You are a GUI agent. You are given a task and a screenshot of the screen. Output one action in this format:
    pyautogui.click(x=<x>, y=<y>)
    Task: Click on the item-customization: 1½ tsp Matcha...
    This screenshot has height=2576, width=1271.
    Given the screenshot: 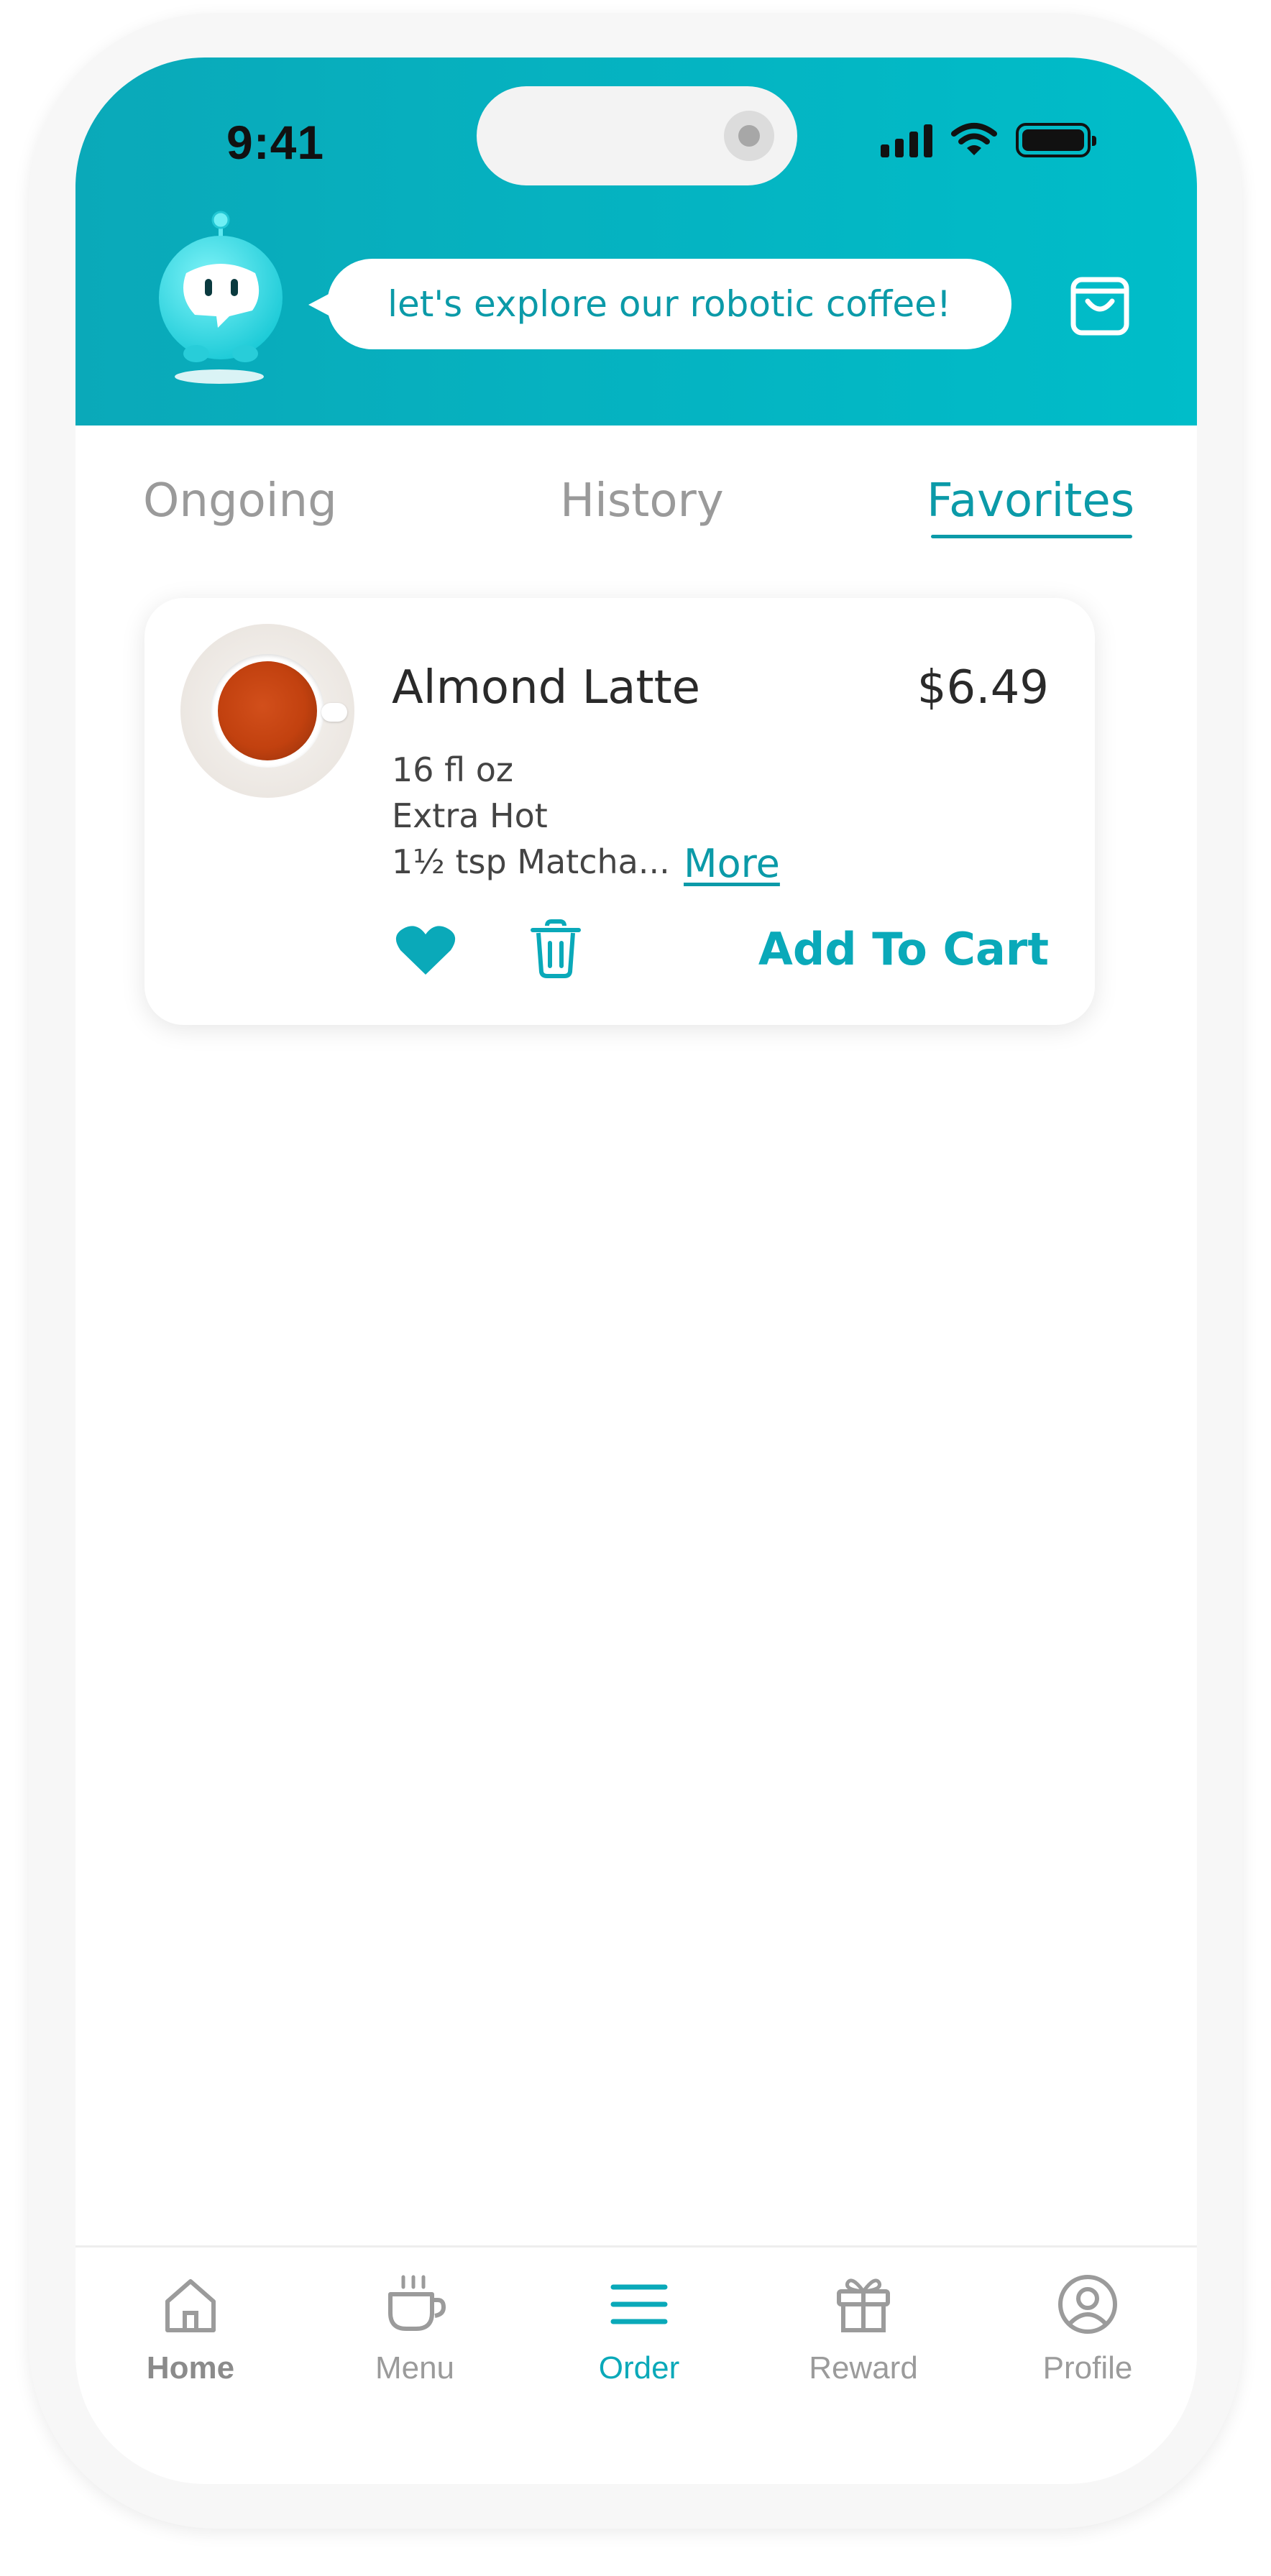 What is the action you would take?
    pyautogui.click(x=531, y=861)
    